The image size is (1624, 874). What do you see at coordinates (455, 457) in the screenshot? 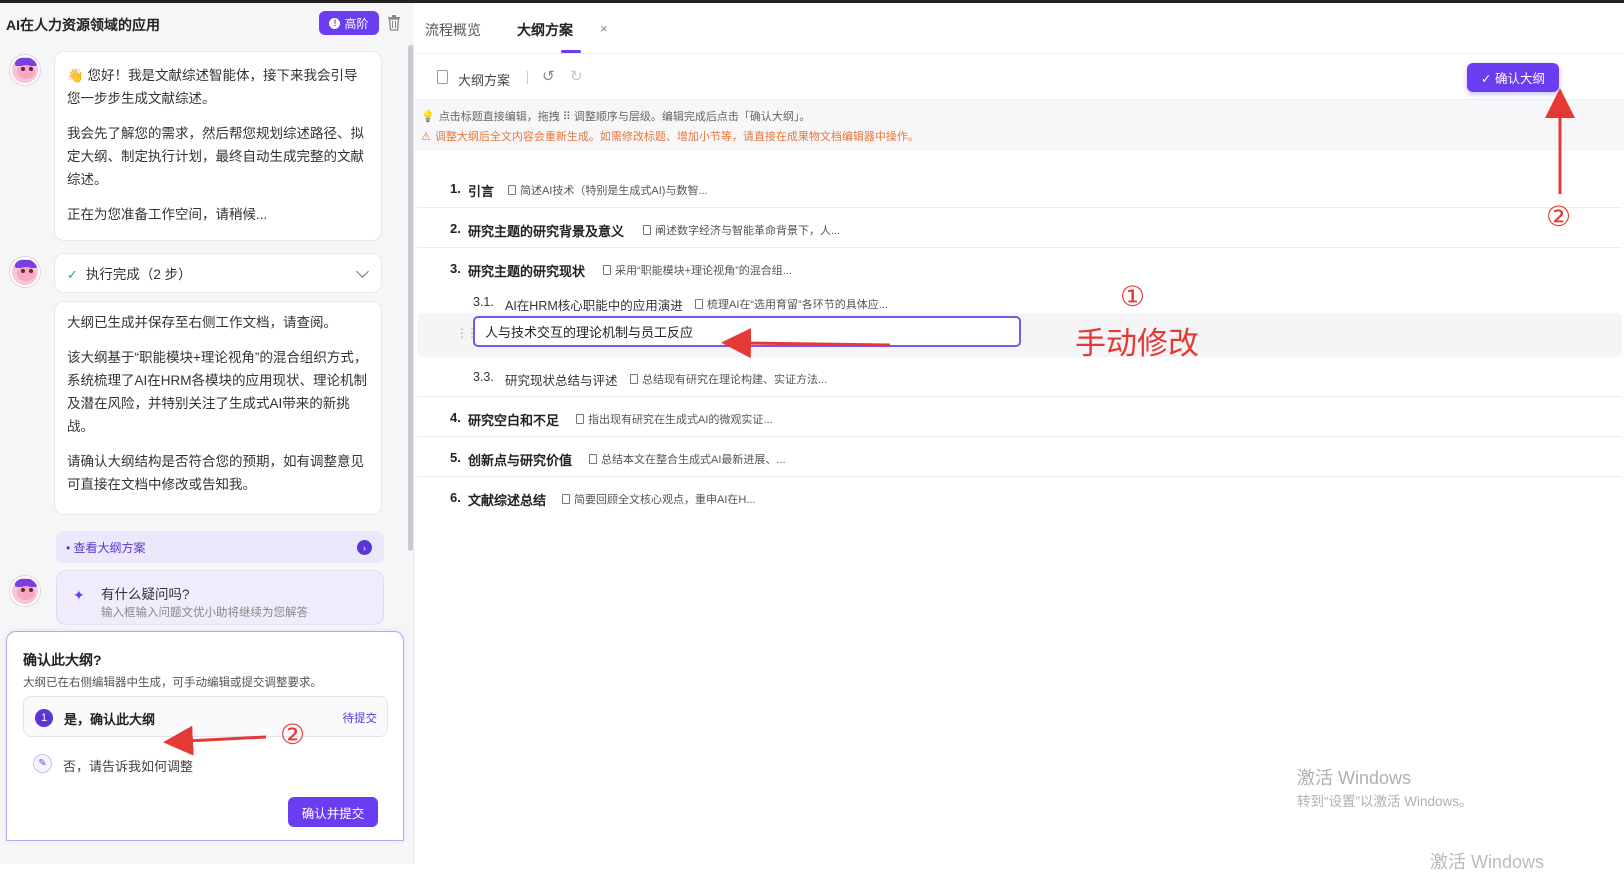
I see `outline-num: 5.` at bounding box center [455, 457].